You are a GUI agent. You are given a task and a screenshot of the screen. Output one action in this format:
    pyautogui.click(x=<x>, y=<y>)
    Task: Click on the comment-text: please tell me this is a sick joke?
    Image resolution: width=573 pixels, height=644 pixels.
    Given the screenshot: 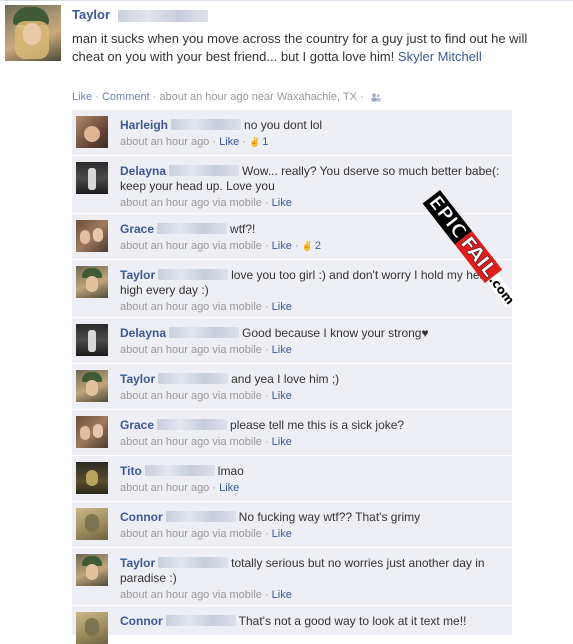 What is the action you would take?
    pyautogui.click(x=317, y=425)
    